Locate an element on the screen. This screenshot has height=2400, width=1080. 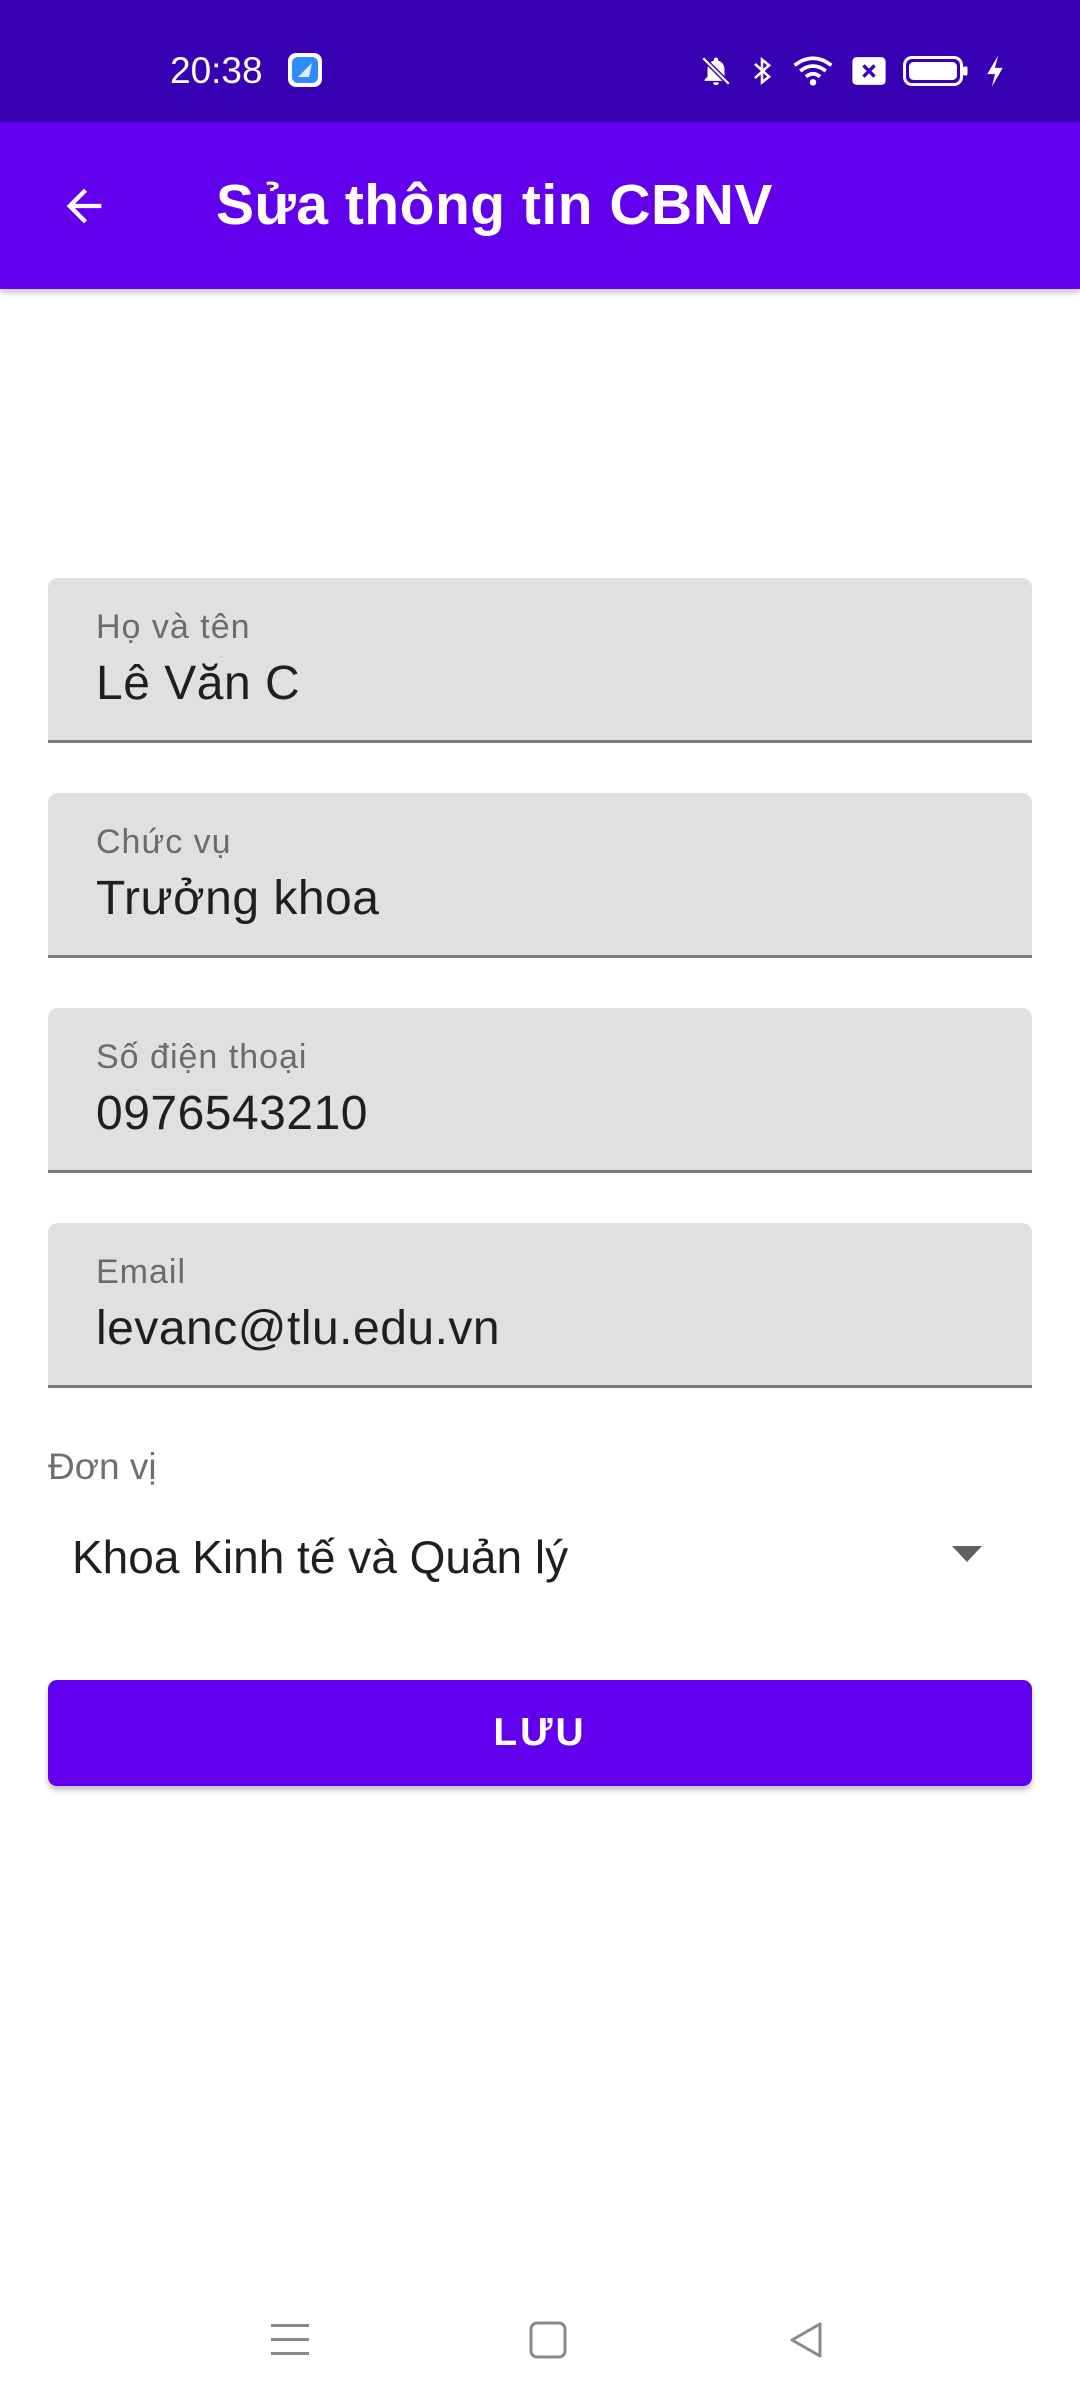
back-button is located at coordinates (84, 206).